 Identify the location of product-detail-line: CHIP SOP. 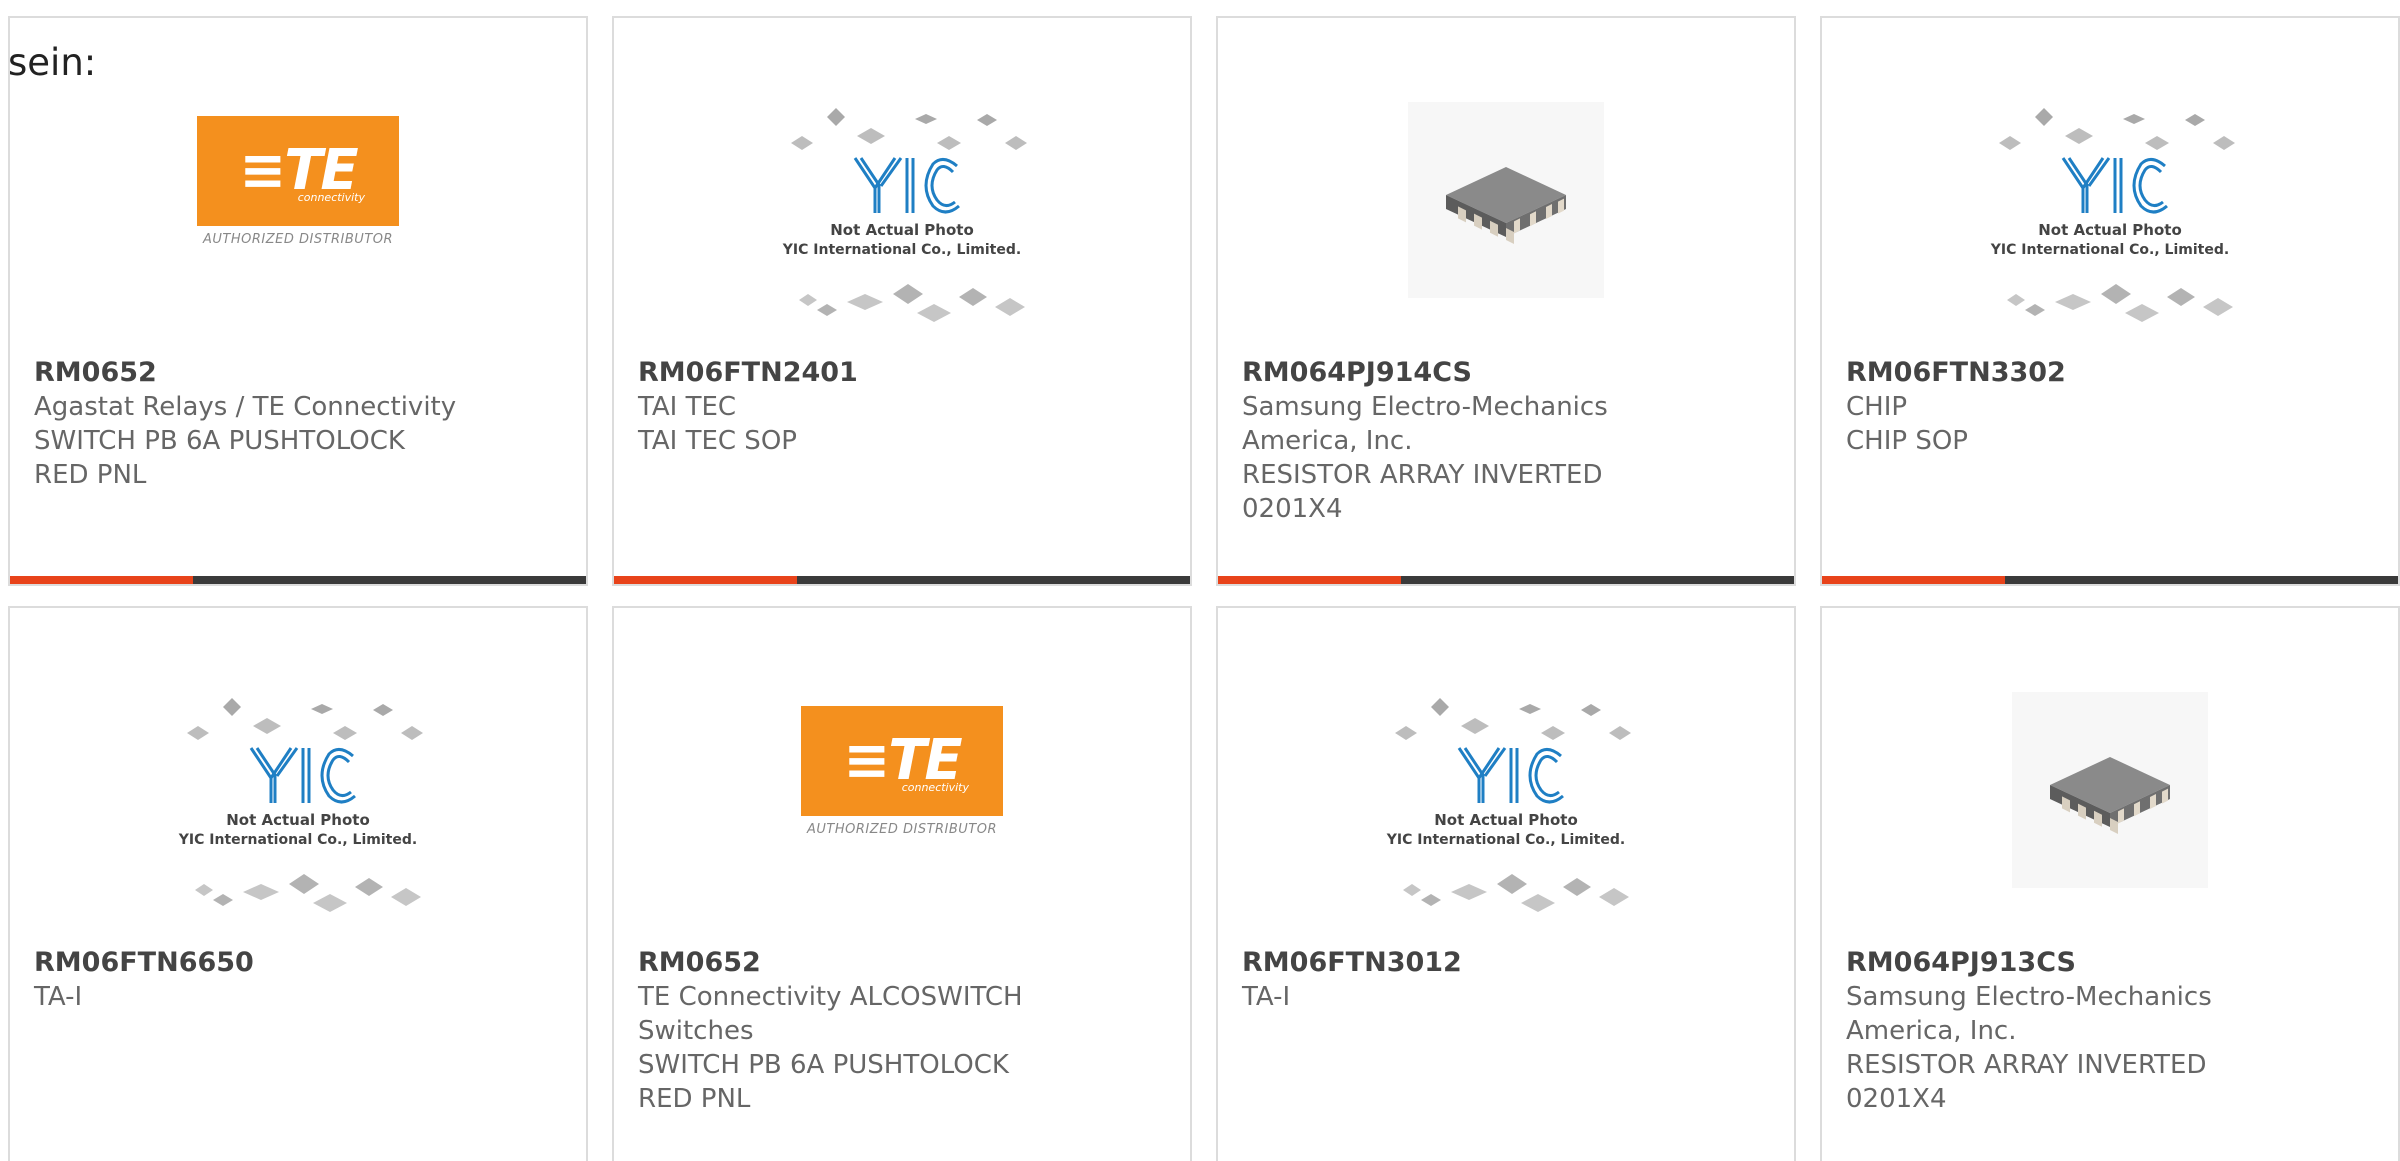
(1907, 441).